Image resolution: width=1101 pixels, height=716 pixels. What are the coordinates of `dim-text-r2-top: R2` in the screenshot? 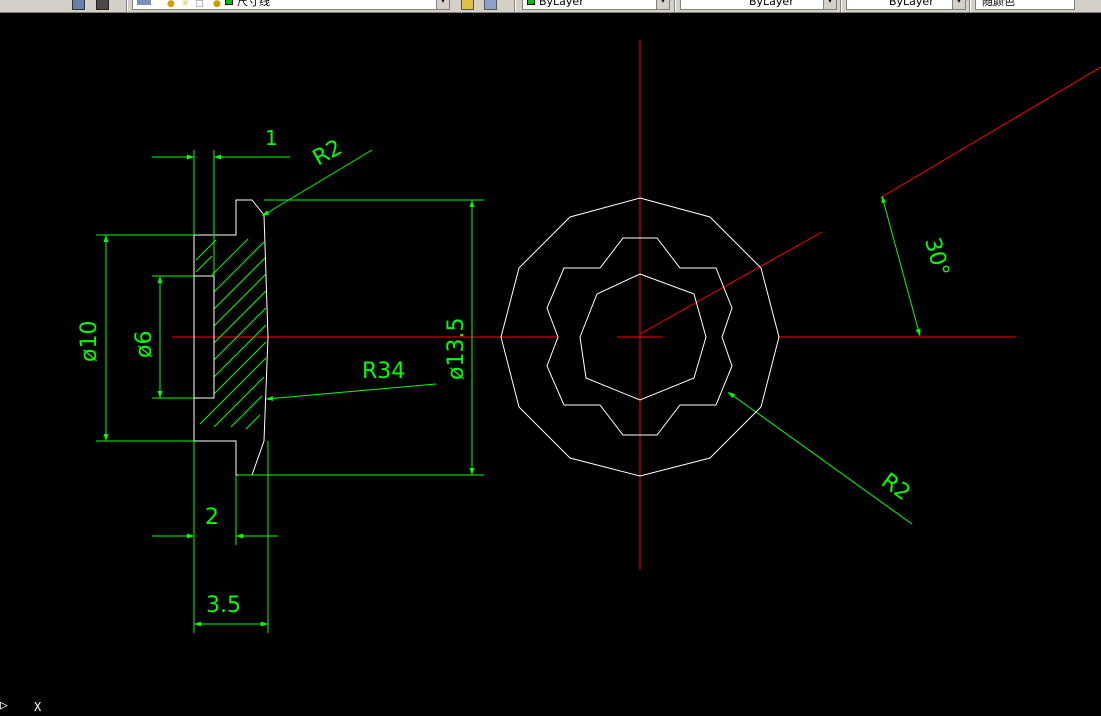 It's located at (328, 153).